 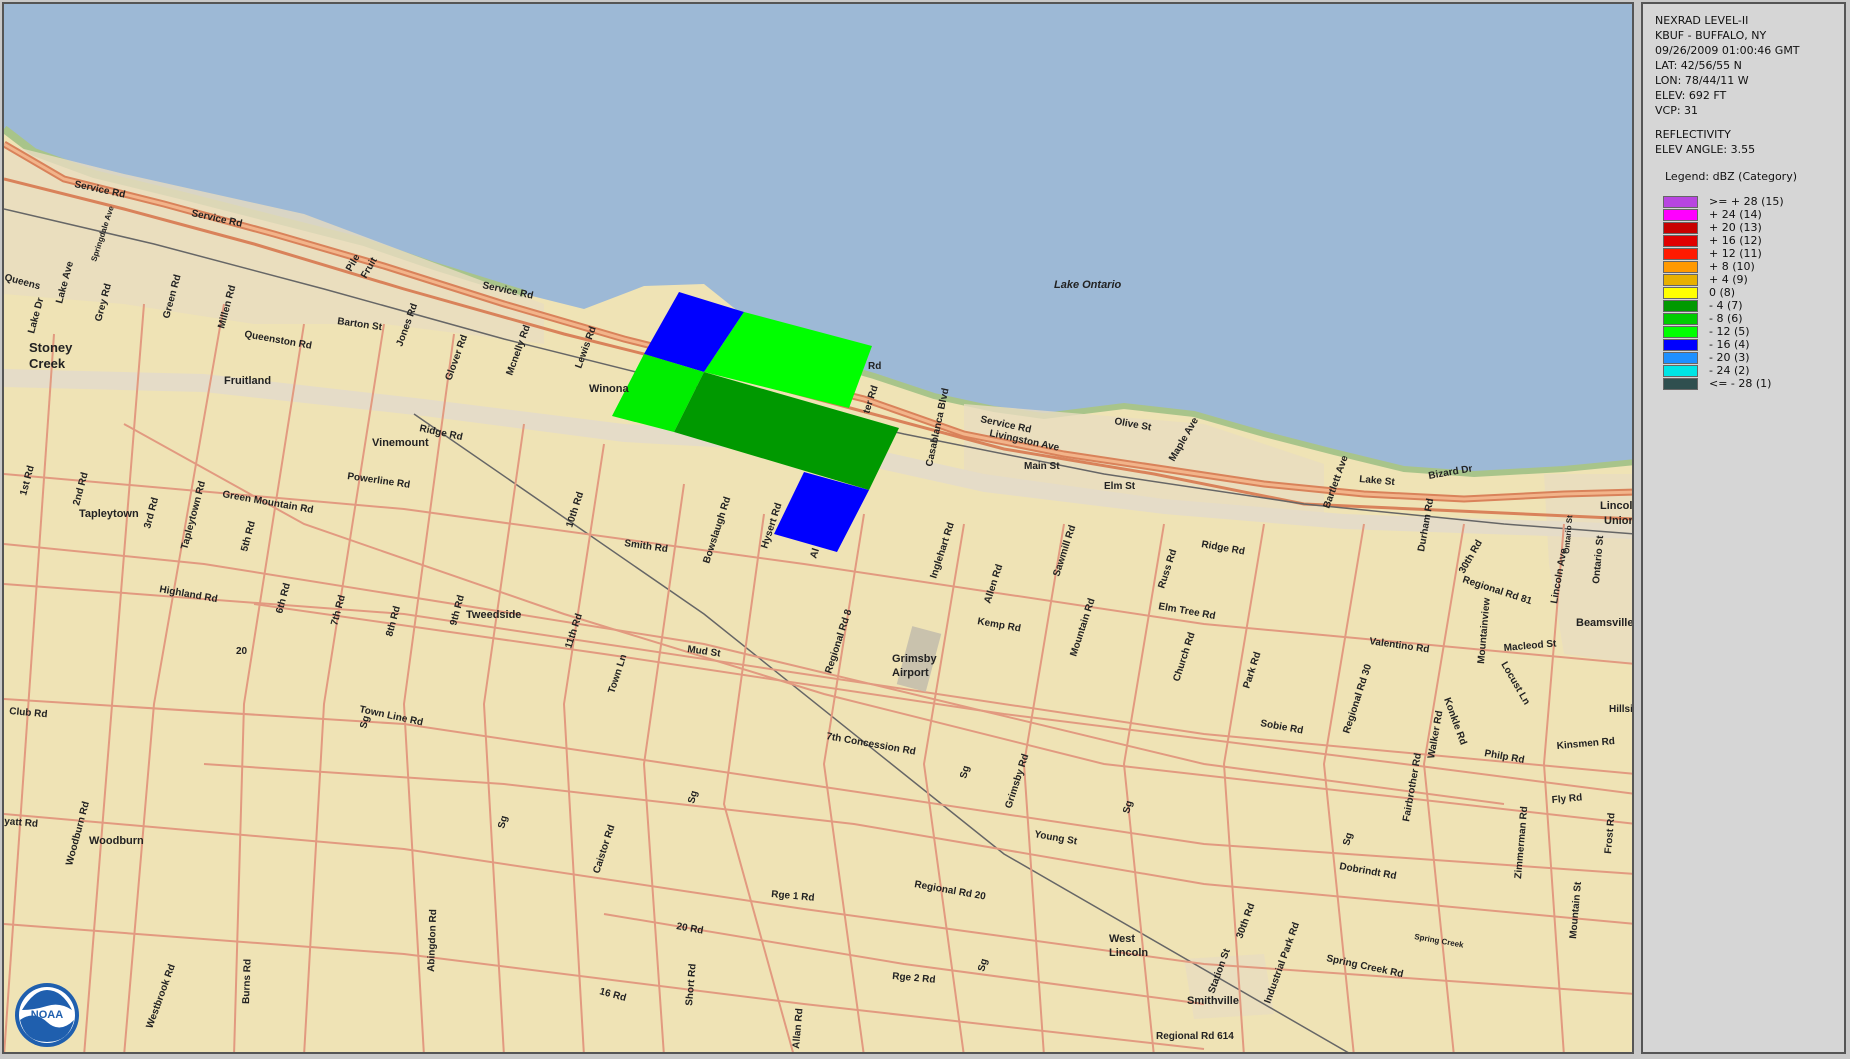 I want to click on product-info: REFLECTIVITY ELEV ANGLE: 3.55, so click(x=1705, y=142).